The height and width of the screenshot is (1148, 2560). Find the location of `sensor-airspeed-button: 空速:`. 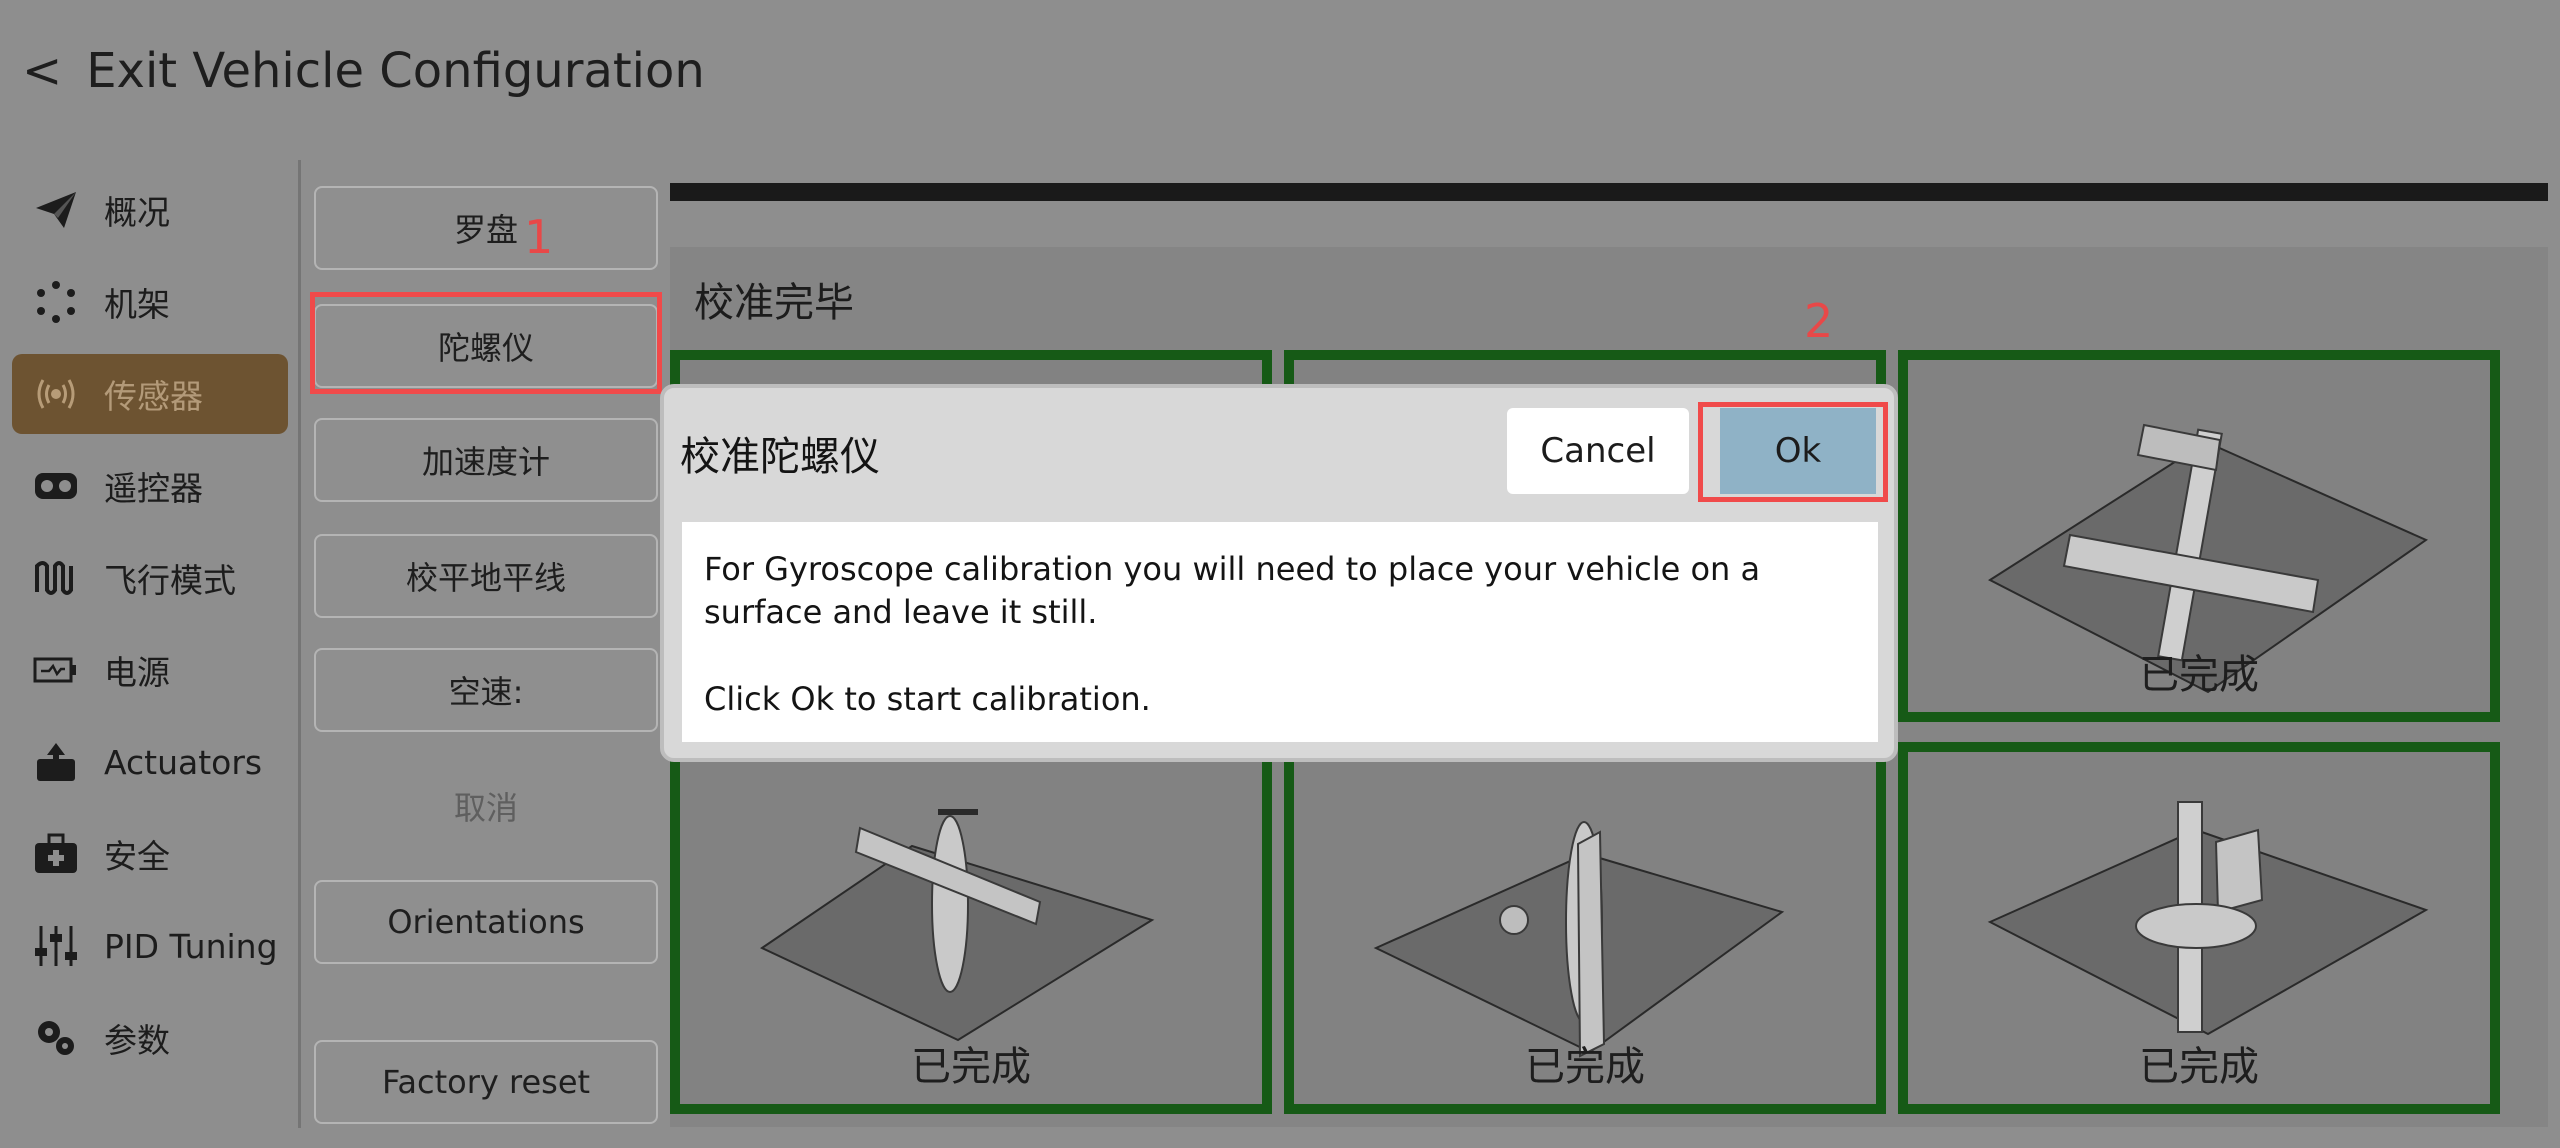

sensor-airspeed-button: 空速: is located at coordinates (486, 690).